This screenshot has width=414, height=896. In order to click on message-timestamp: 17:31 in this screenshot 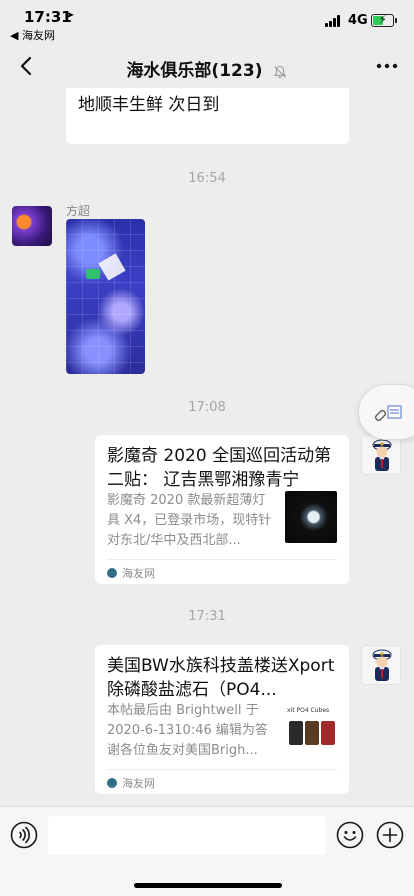, I will do `click(207, 616)`.